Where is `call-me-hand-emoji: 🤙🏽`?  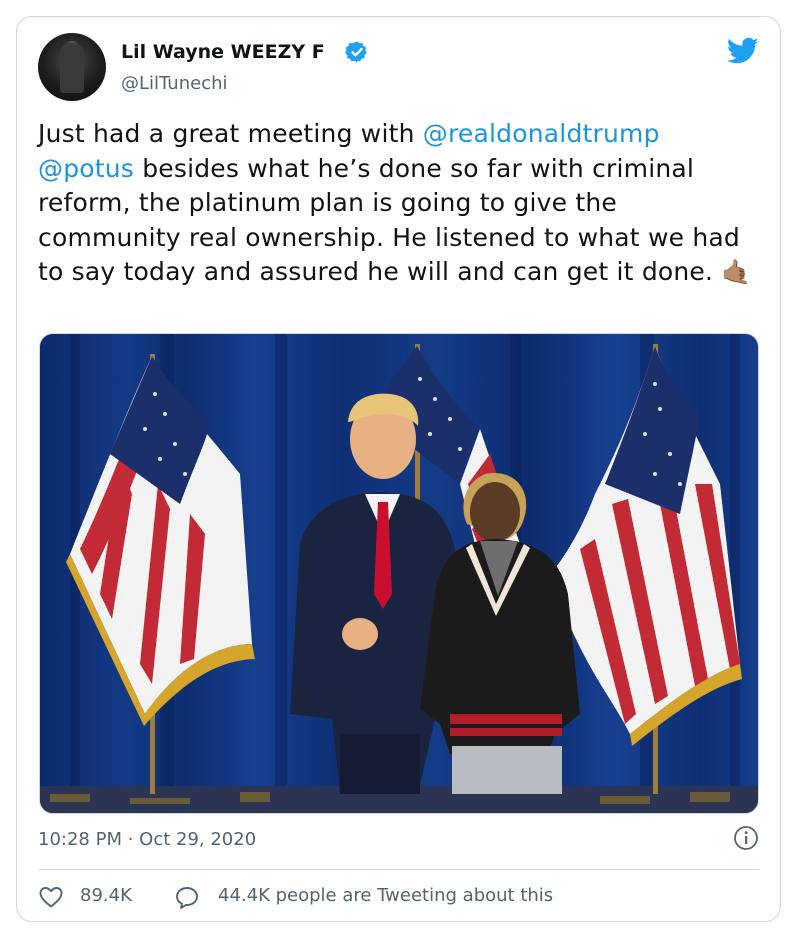 call-me-hand-emoji: 🤙🏽 is located at coordinates (736, 272).